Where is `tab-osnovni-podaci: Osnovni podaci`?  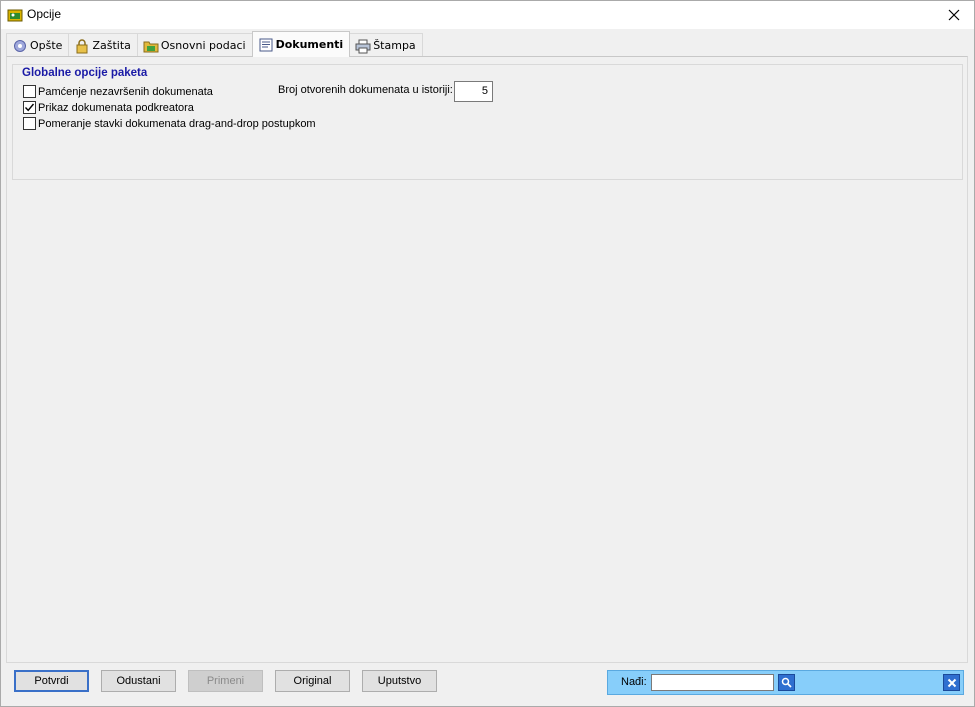
tab-osnovni-podaci: Osnovni podaci is located at coordinates (194, 45).